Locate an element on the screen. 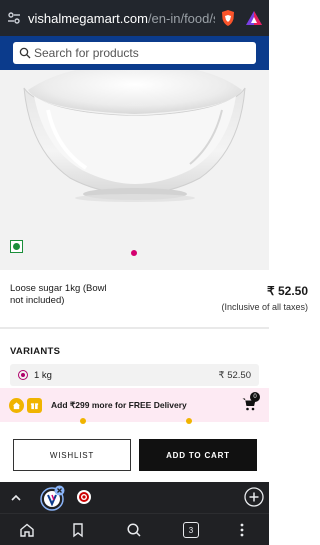  tax-note: (Inclusive of all taxes) is located at coordinates (264, 307).